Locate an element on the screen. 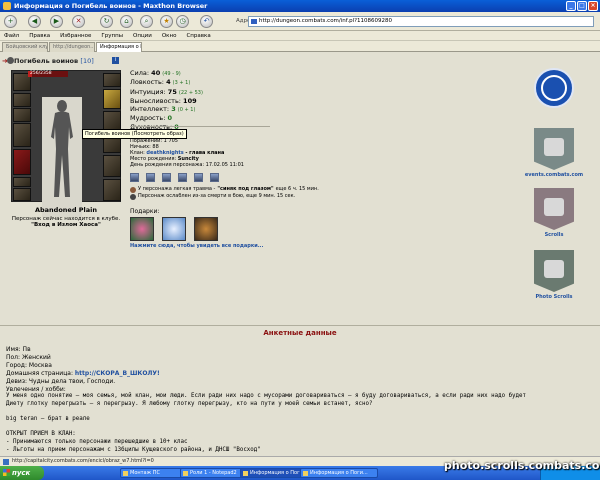  history-icon: ◷ is located at coordinates (182, 21).